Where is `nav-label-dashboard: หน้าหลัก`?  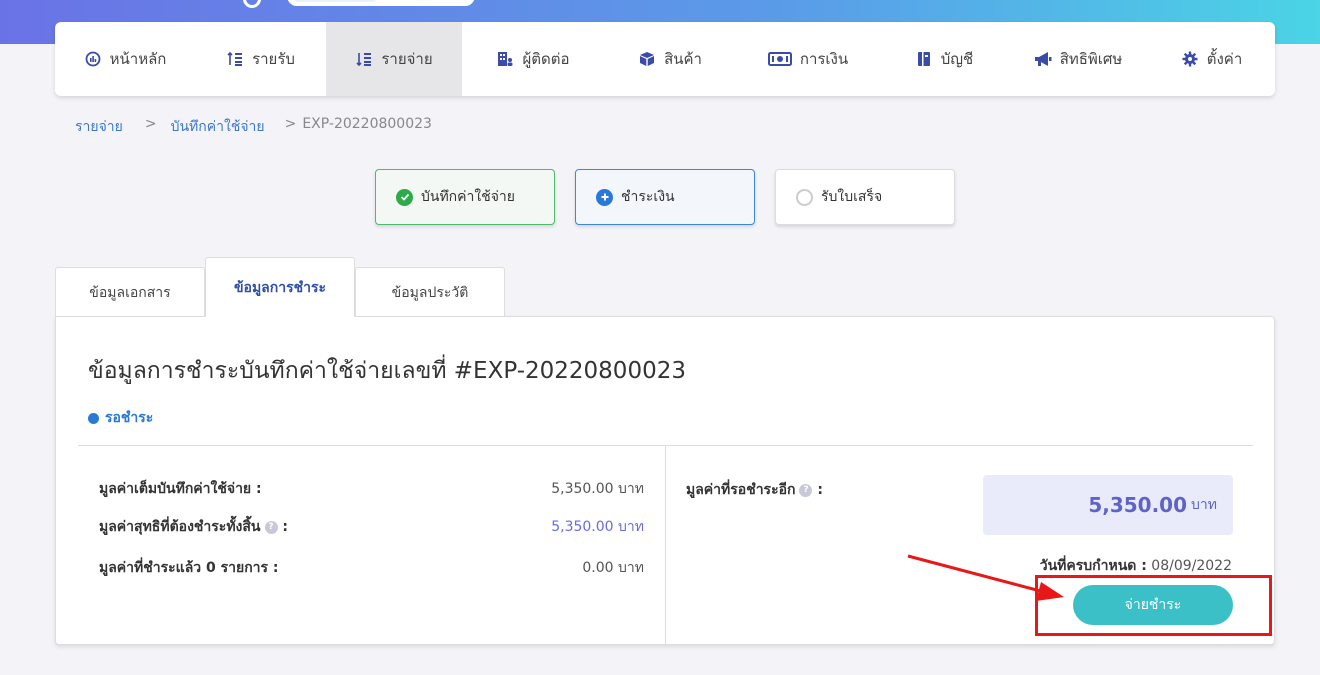 nav-label-dashboard: หน้าหลัก is located at coordinates (138, 59).